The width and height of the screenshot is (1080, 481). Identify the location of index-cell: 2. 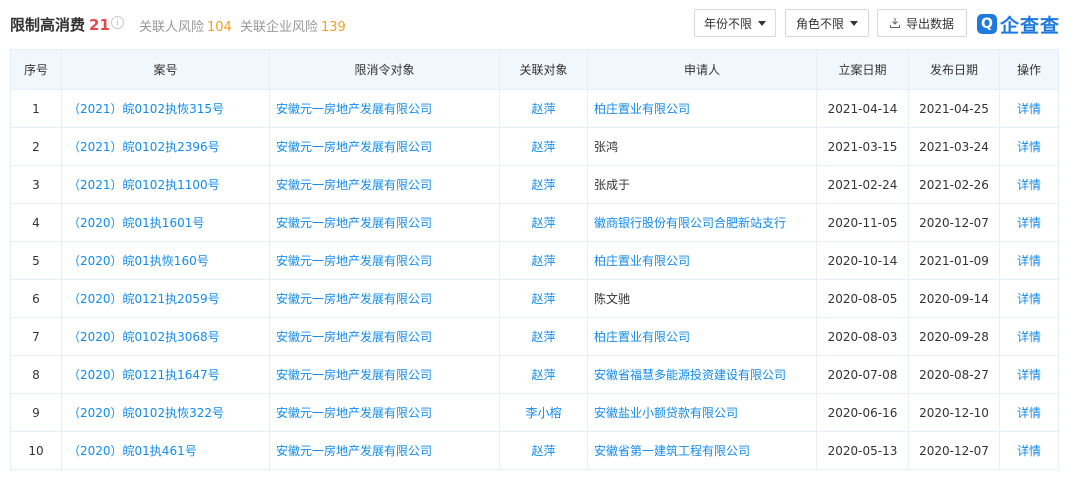
(36, 146).